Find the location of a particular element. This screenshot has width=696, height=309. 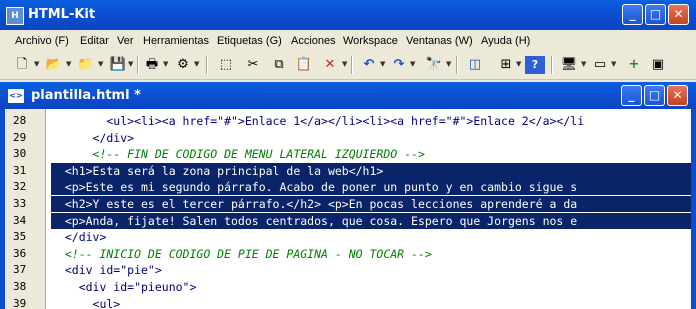

split-view-icon: ◫ is located at coordinates (475, 65).